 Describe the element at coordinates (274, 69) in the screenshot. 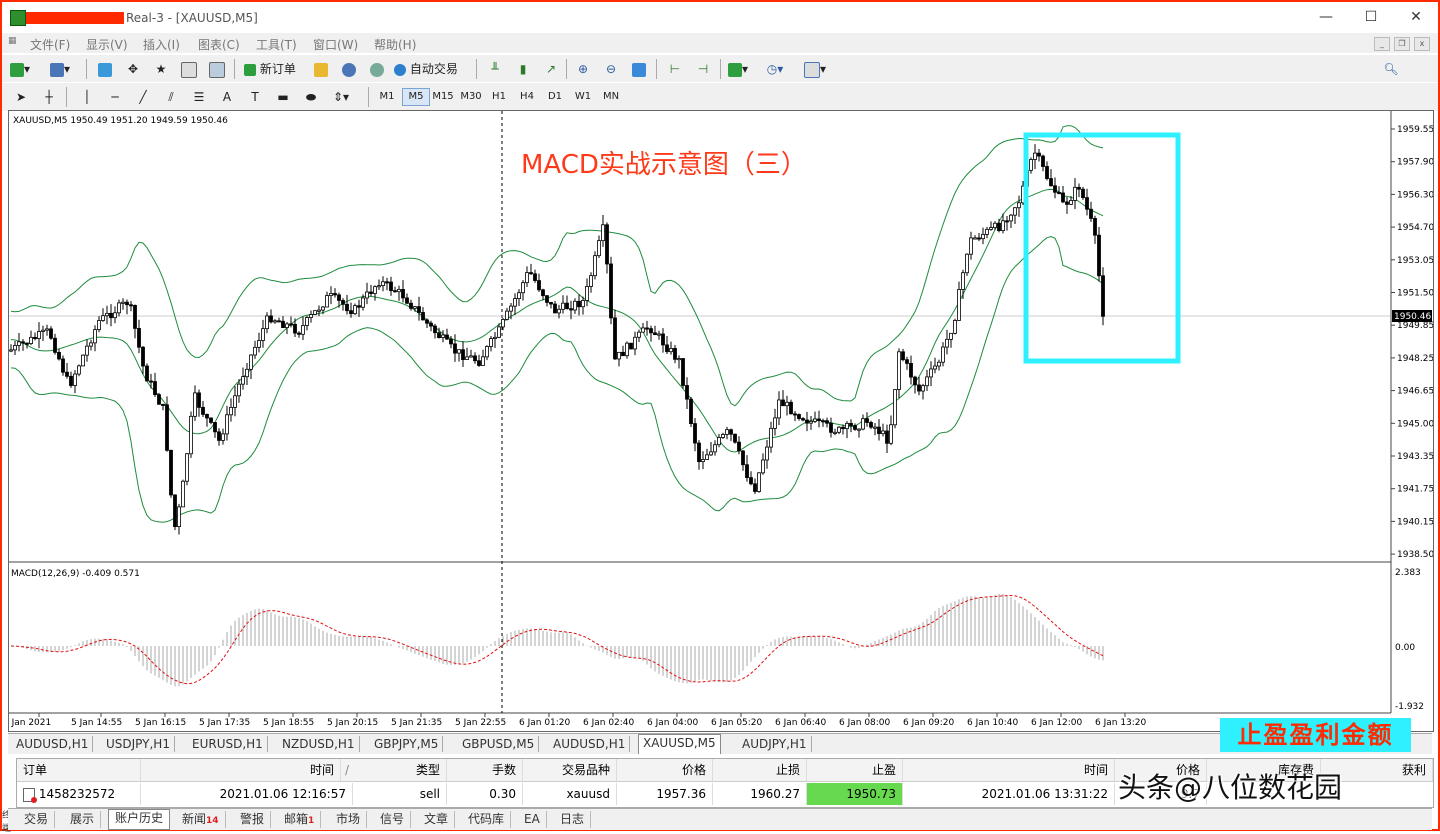

I see `new-order-button: 新订单` at that location.